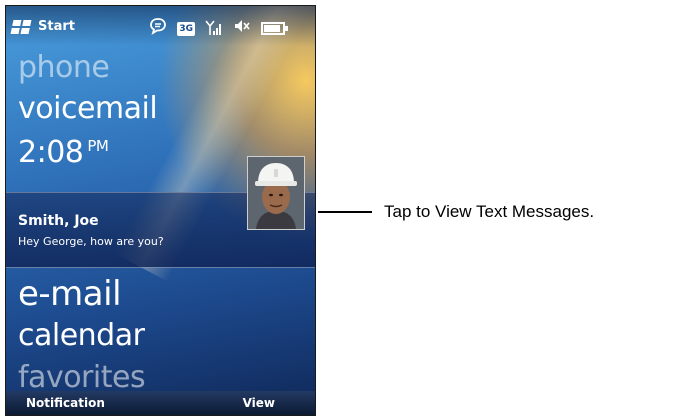  Describe the element at coordinates (345, 212) in the screenshot. I see `callout-line` at that location.